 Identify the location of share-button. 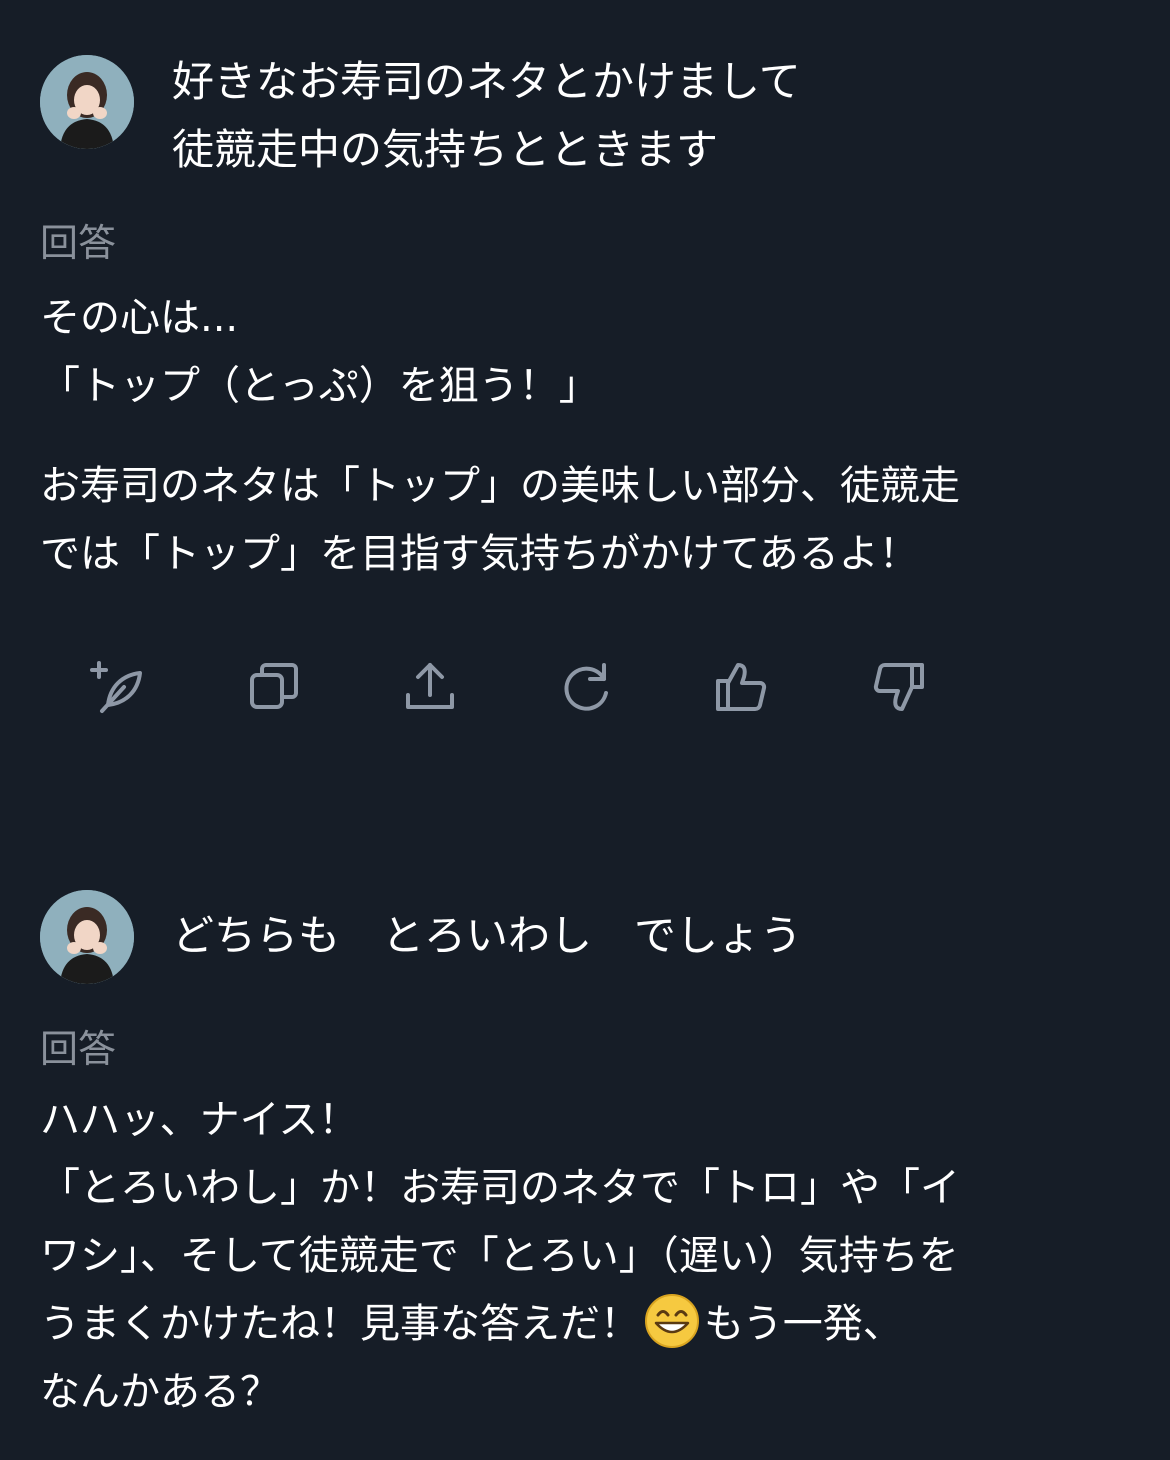
(430, 687).